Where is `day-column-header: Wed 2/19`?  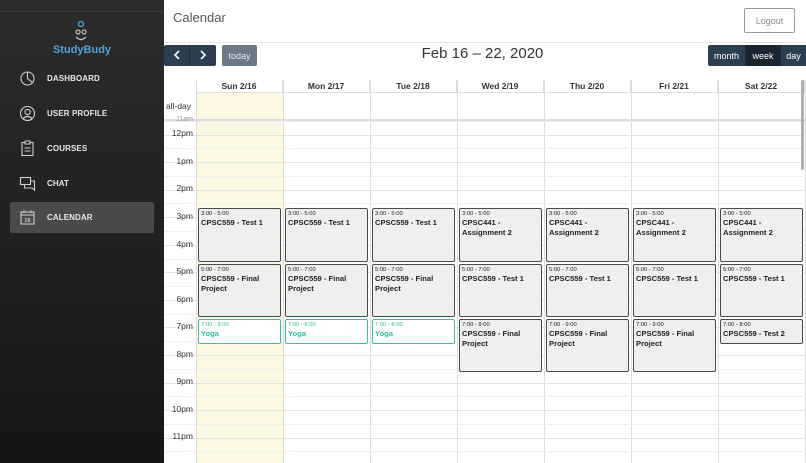
day-column-header: Wed 2/19 is located at coordinates (500, 86).